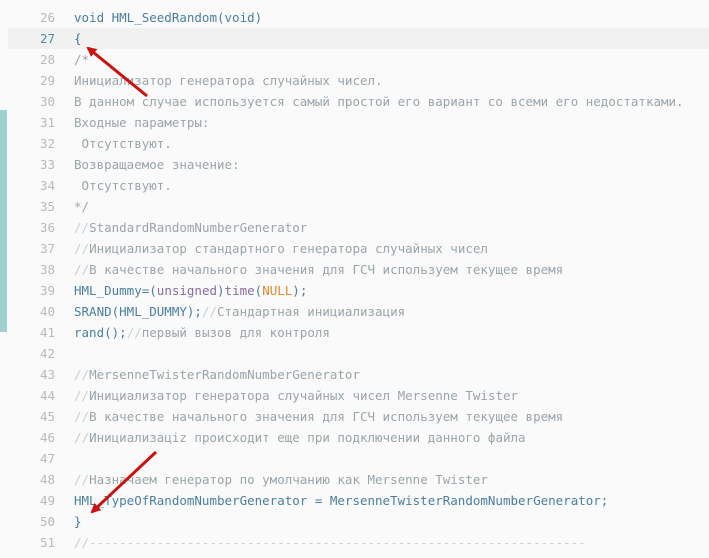  Describe the element at coordinates (354, 122) in the screenshot. I see `code-line: 31 Входные параметры:` at that location.